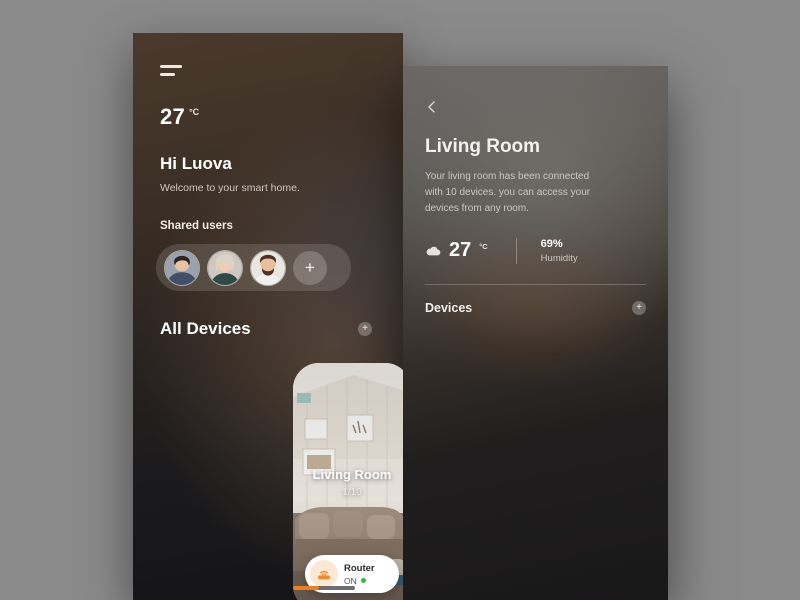 Image resolution: width=800 pixels, height=600 pixels. What do you see at coordinates (324, 574) in the screenshot?
I see `router-icon` at bounding box center [324, 574].